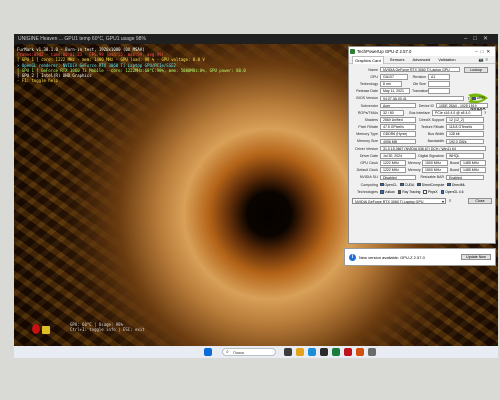 This screenshot has height=400, width=500. I want to click on label-bus-width: Bus Width, so click(436, 134).